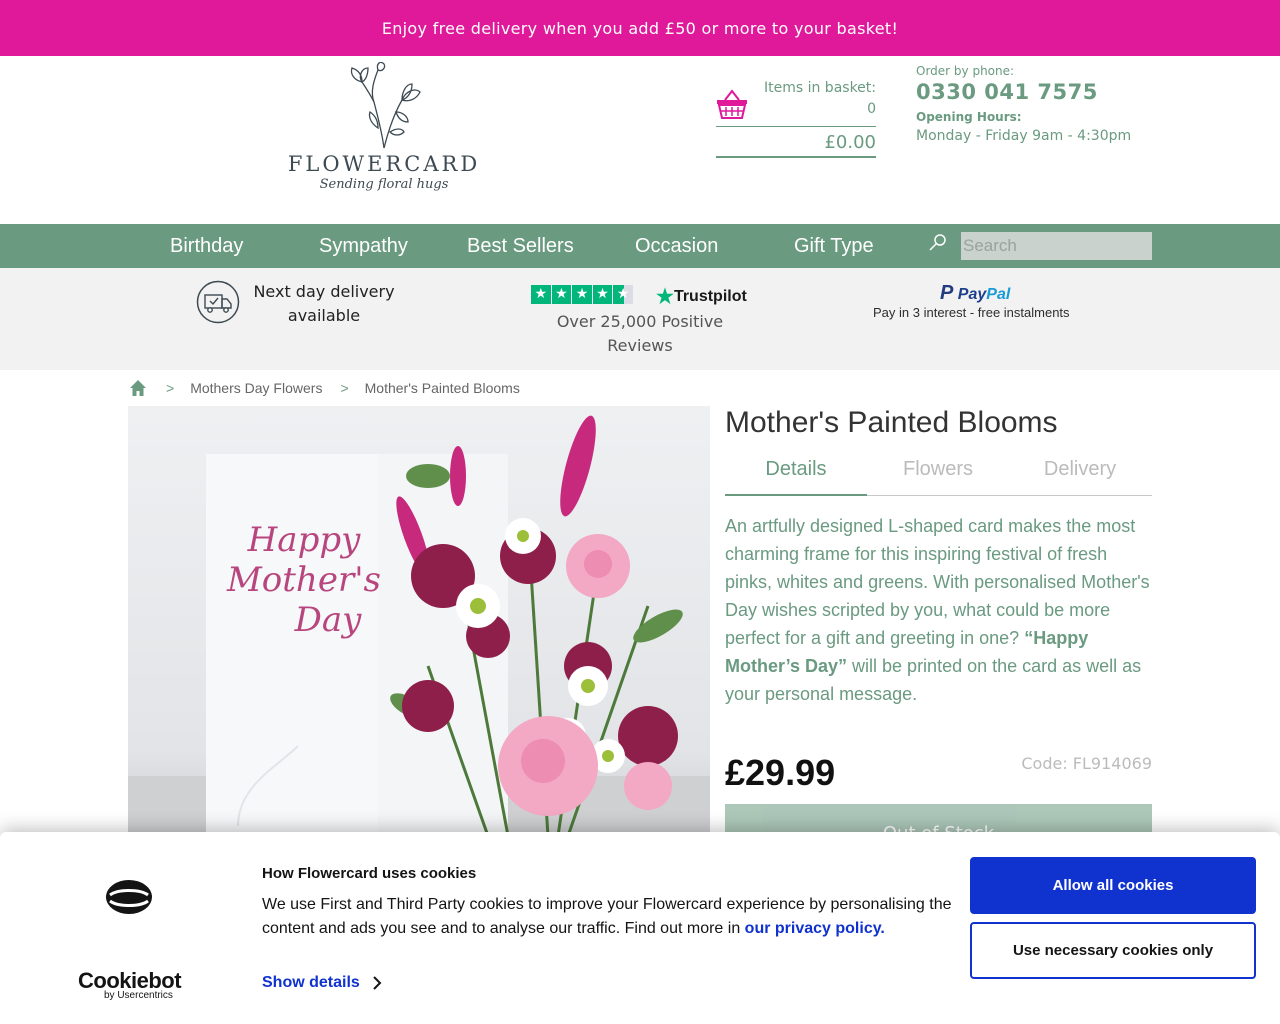 The height and width of the screenshot is (1024, 1280). Describe the element at coordinates (1056, 246) in the screenshot. I see `search-input` at that location.